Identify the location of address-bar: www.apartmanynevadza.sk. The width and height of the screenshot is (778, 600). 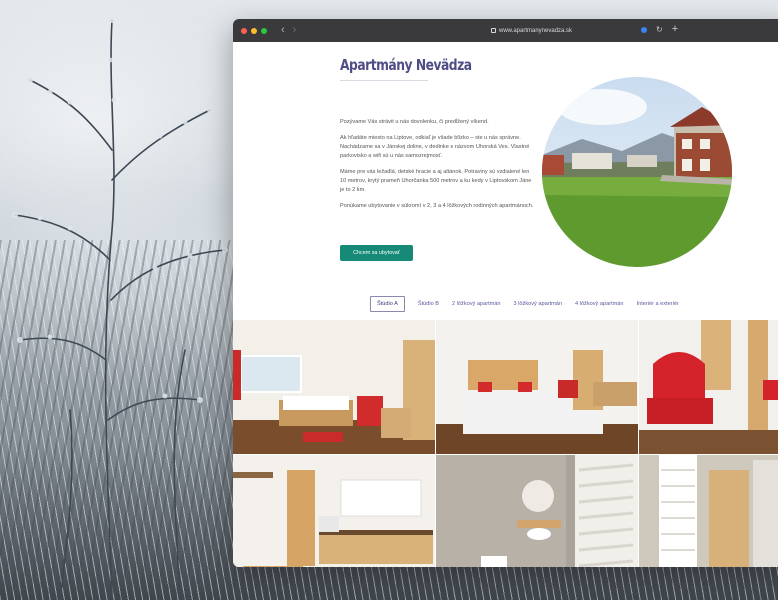
(531, 30).